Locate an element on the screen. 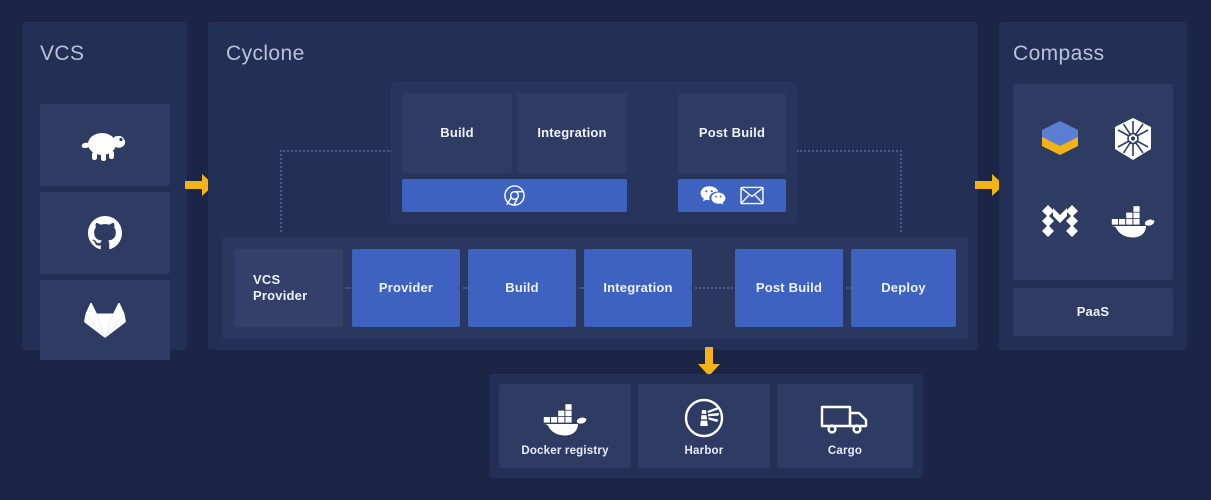 The image size is (1211, 500). pipeline-step-integration-label: Integration is located at coordinates (638, 287).